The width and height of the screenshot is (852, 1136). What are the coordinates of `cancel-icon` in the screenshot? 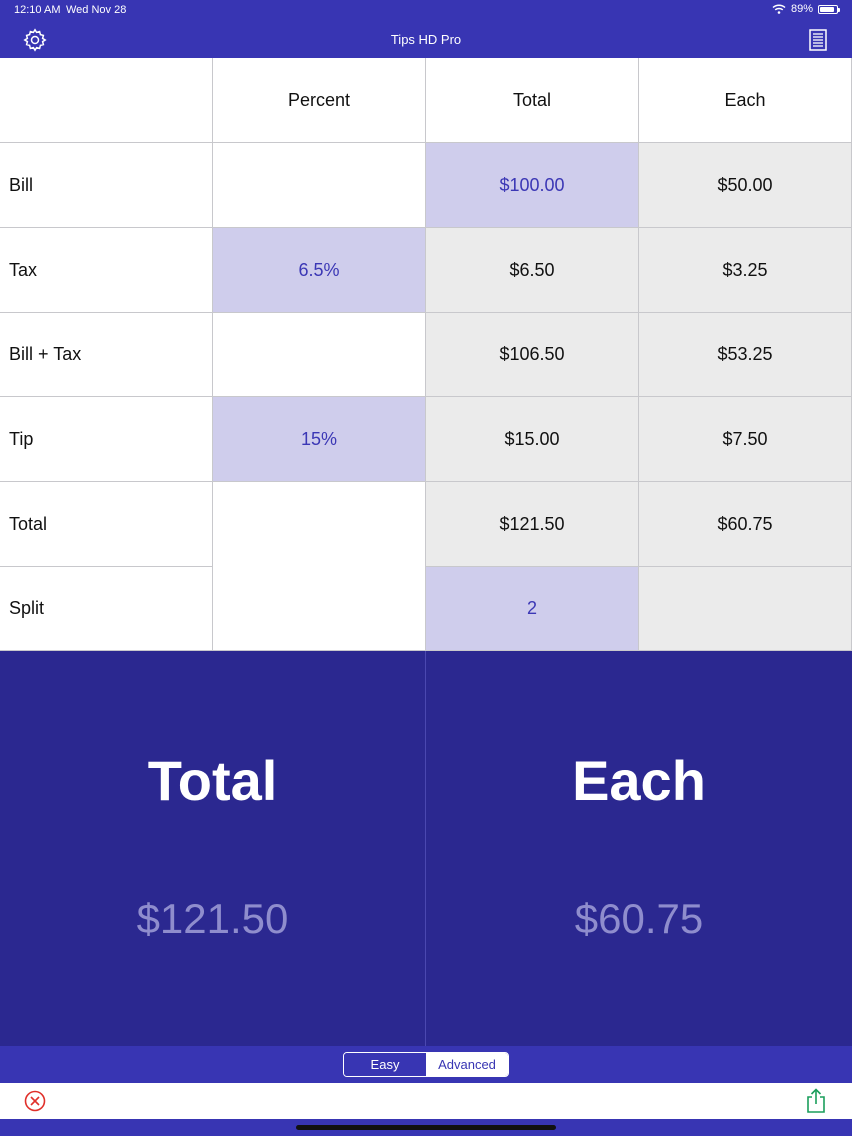 It's located at (35, 1101).